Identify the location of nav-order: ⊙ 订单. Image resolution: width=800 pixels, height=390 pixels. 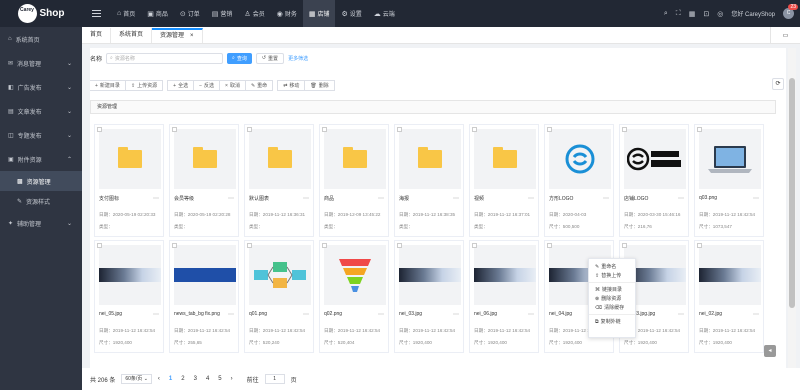
(190, 13).